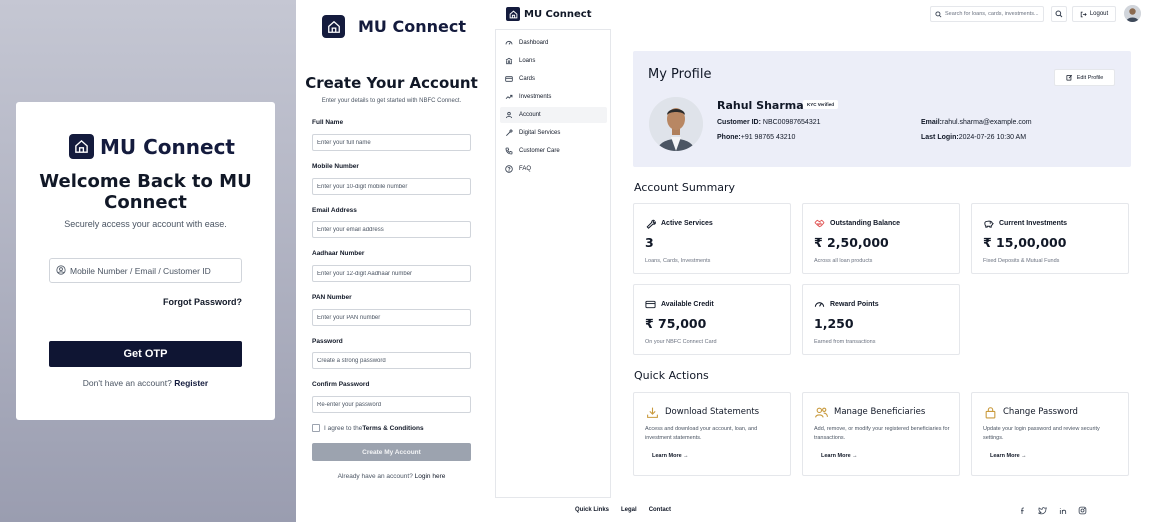 This screenshot has width=1153, height=522. I want to click on faq-icon, so click(508, 169).